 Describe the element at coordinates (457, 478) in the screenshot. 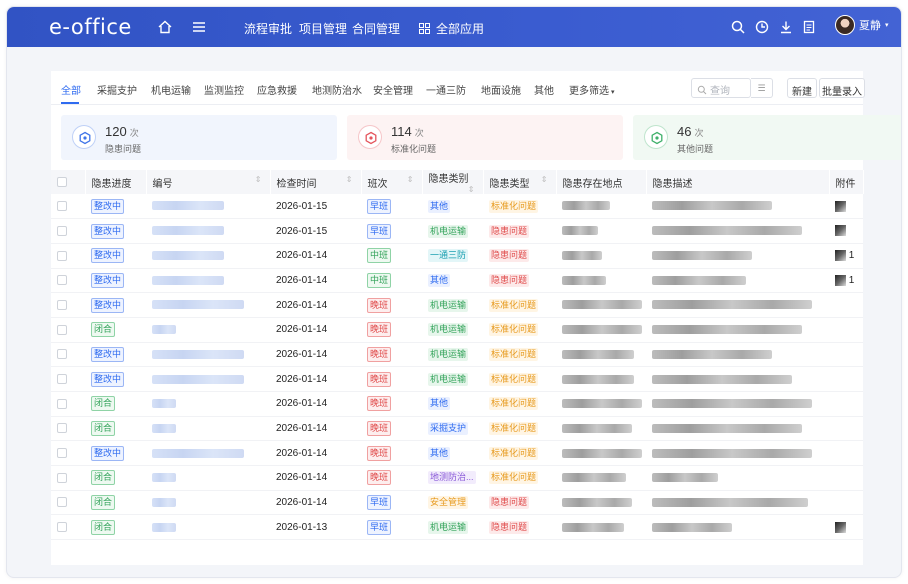

I see `table-row: 闭合 2026-01-14 晚班 地测防治... 标准化问题` at that location.